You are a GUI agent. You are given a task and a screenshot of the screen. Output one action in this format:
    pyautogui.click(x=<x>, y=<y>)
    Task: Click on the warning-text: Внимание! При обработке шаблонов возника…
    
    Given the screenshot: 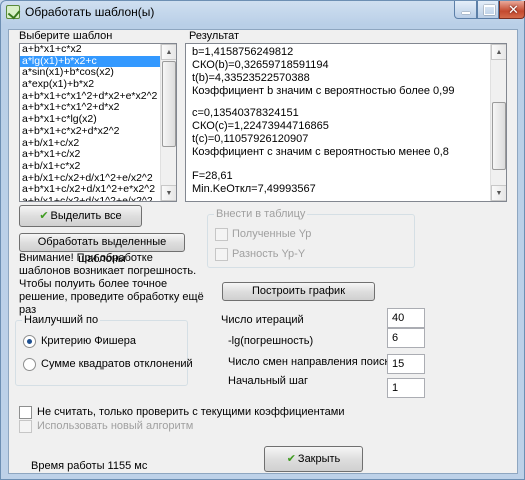 What is the action you would take?
    pyautogui.click(x=111, y=284)
    